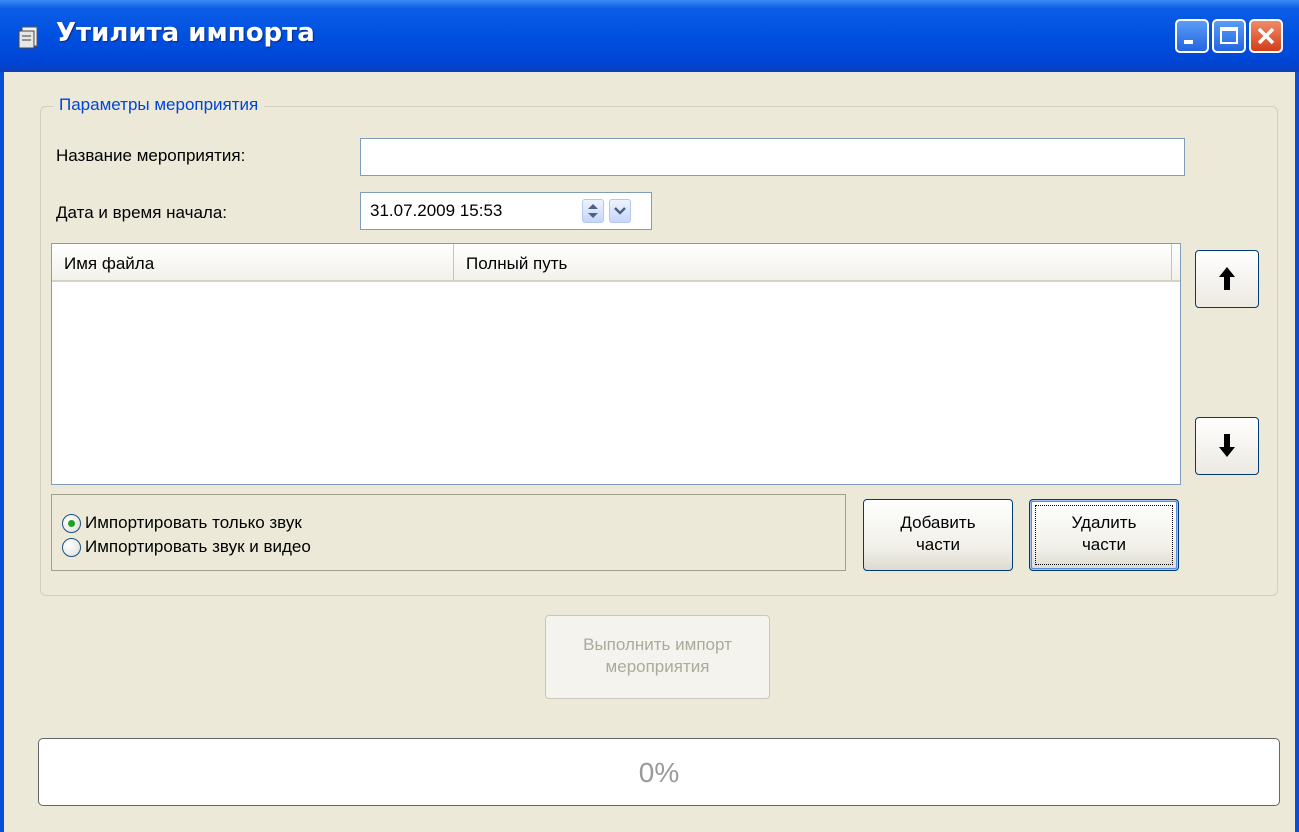 The height and width of the screenshot is (832, 1299). What do you see at coordinates (71, 523) in the screenshot?
I see `radio-button-checked` at bounding box center [71, 523].